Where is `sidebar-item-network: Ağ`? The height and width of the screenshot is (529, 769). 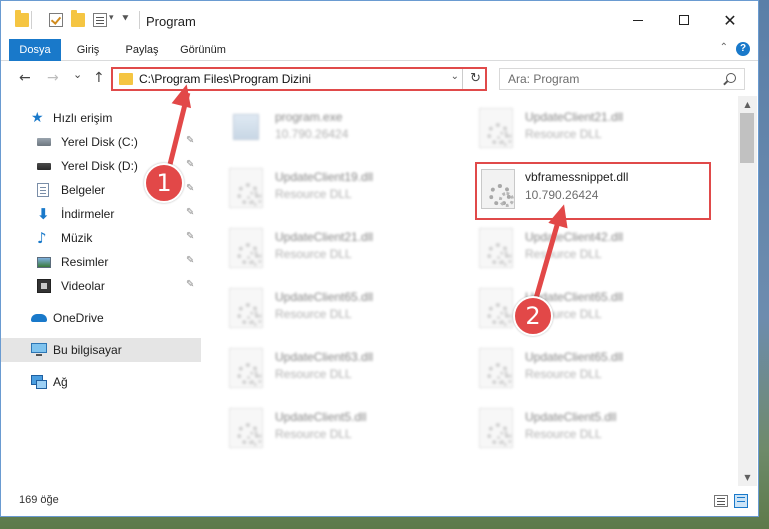 sidebar-item-network: Ağ is located at coordinates (101, 382).